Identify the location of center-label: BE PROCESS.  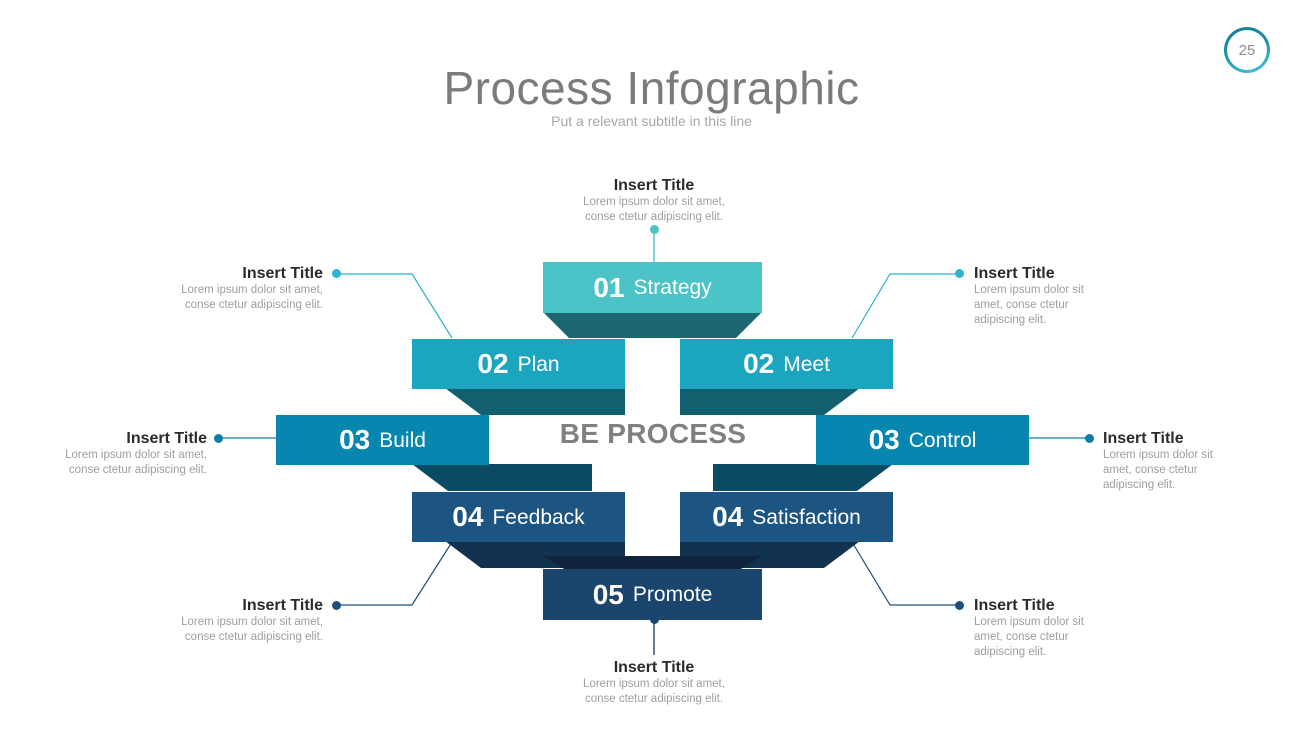
(653, 433).